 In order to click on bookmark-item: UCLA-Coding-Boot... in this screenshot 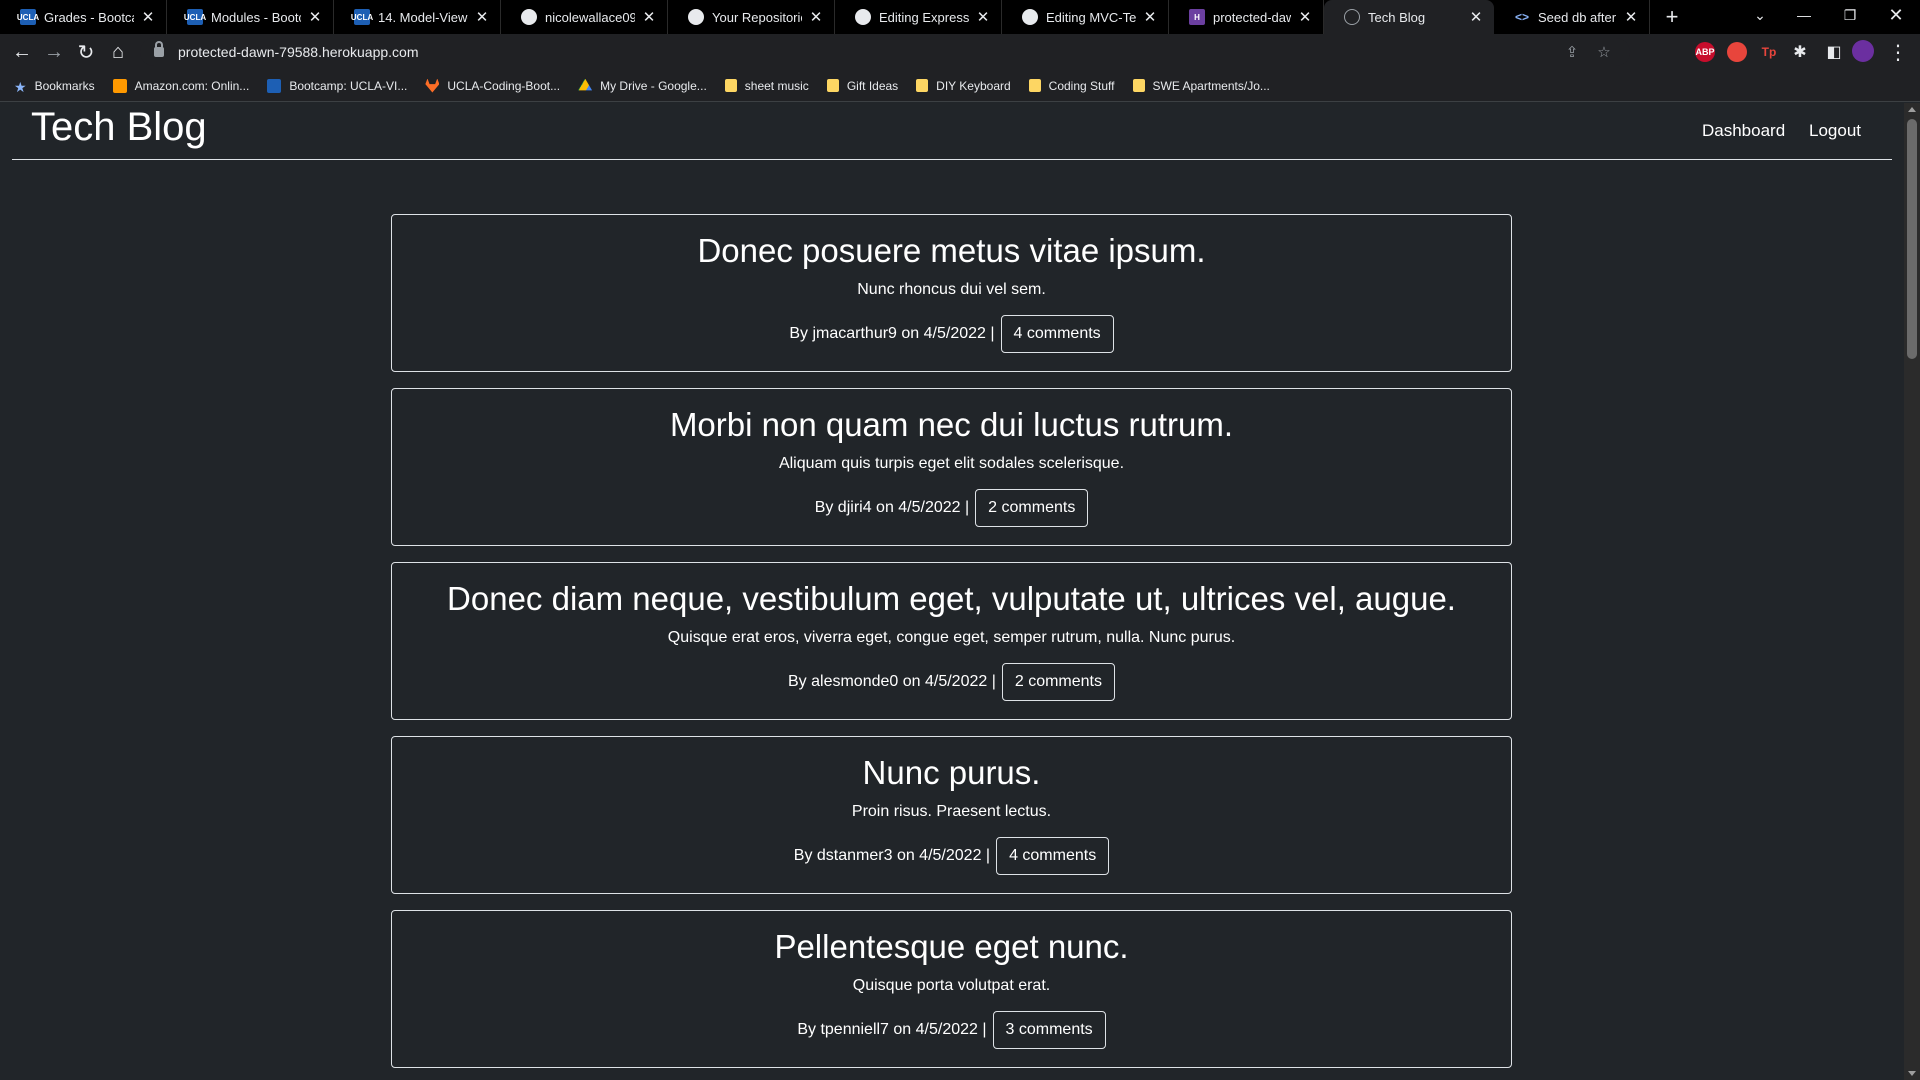, I will do `click(492, 85)`.